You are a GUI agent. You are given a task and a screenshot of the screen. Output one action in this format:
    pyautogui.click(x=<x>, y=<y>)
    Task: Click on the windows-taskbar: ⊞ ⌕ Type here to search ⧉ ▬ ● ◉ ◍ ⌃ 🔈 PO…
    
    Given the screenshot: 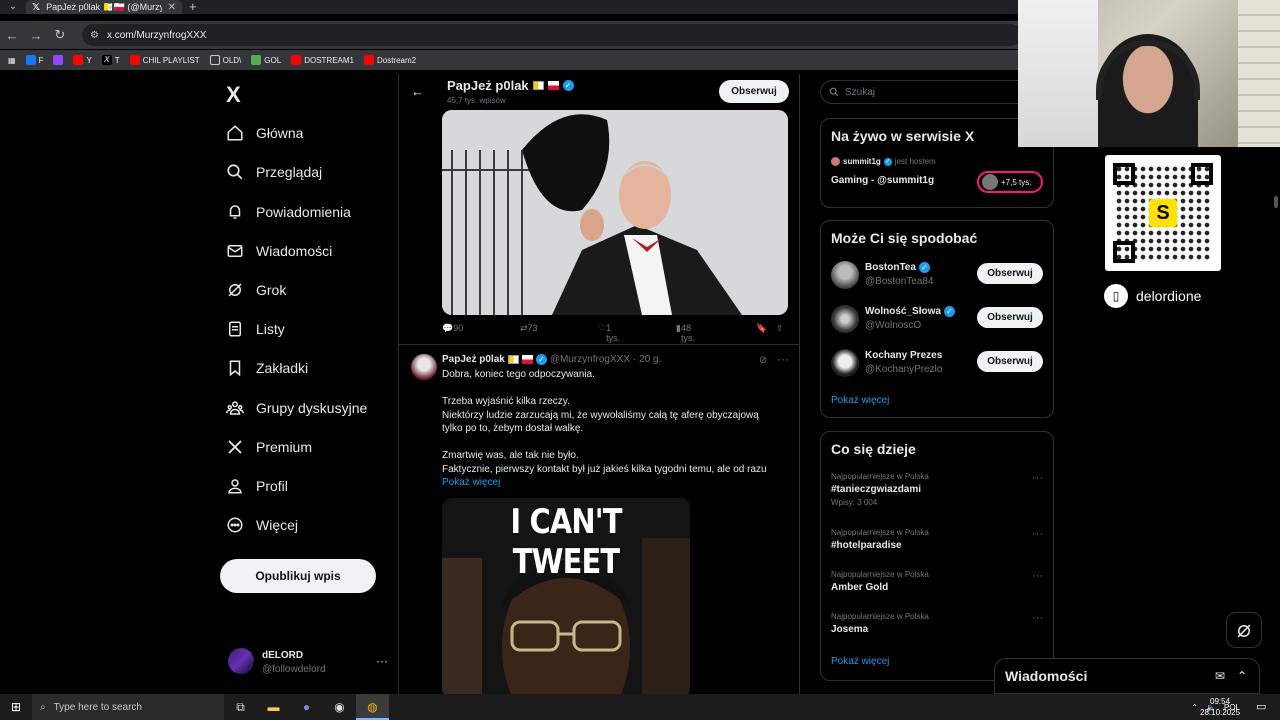 What is the action you would take?
    pyautogui.click(x=640, y=707)
    